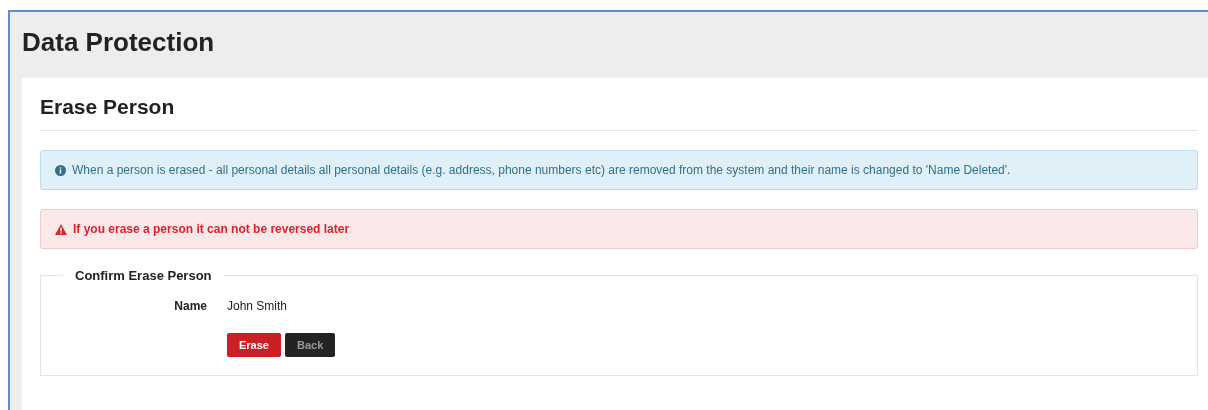  Describe the element at coordinates (60, 170) in the screenshot. I see `info-icon` at that location.